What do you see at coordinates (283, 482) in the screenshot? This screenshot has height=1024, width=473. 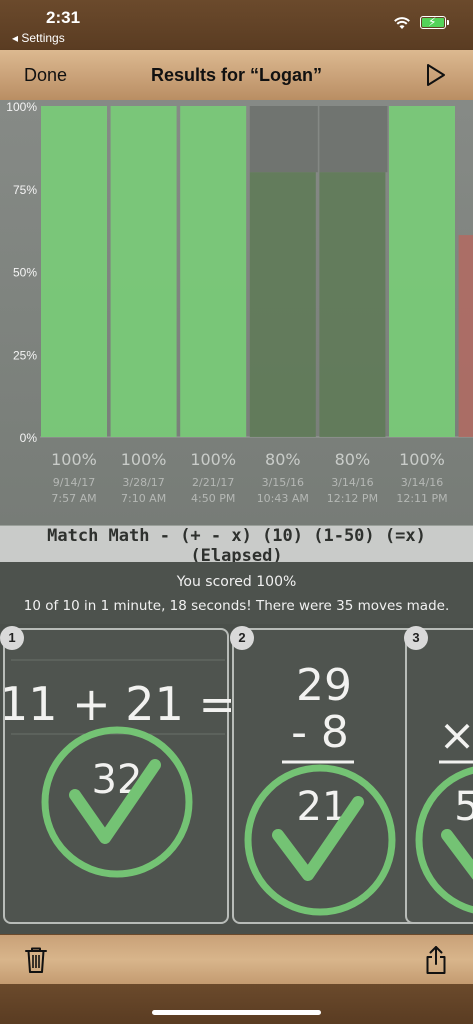 I see `bar-date-label: 3/15/16` at bounding box center [283, 482].